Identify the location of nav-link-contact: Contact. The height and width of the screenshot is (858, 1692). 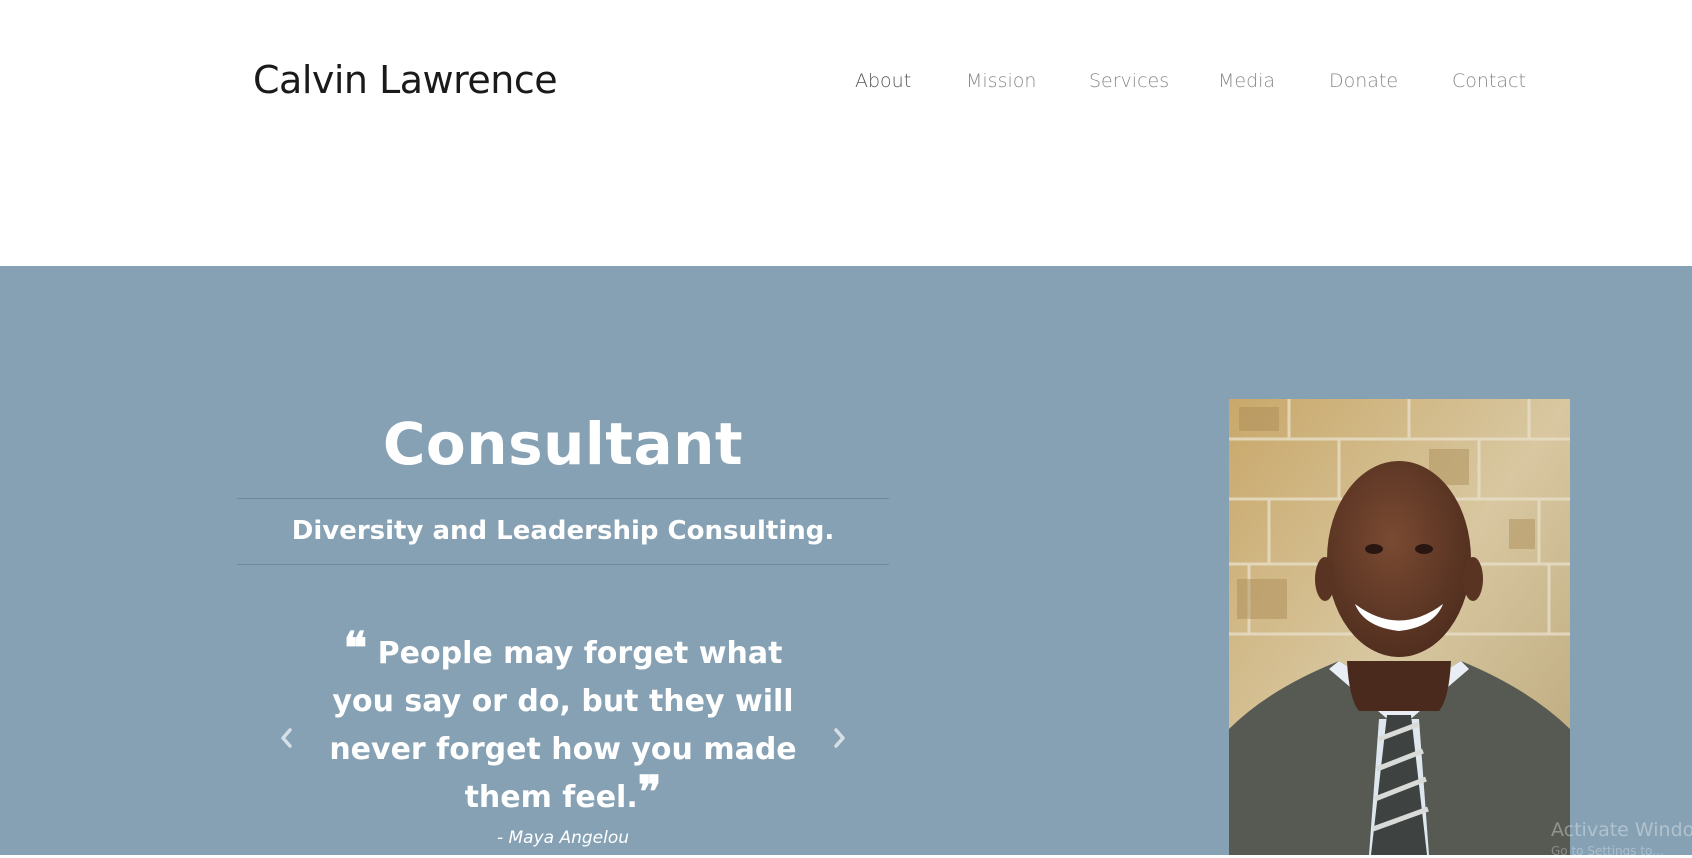
(1489, 81).